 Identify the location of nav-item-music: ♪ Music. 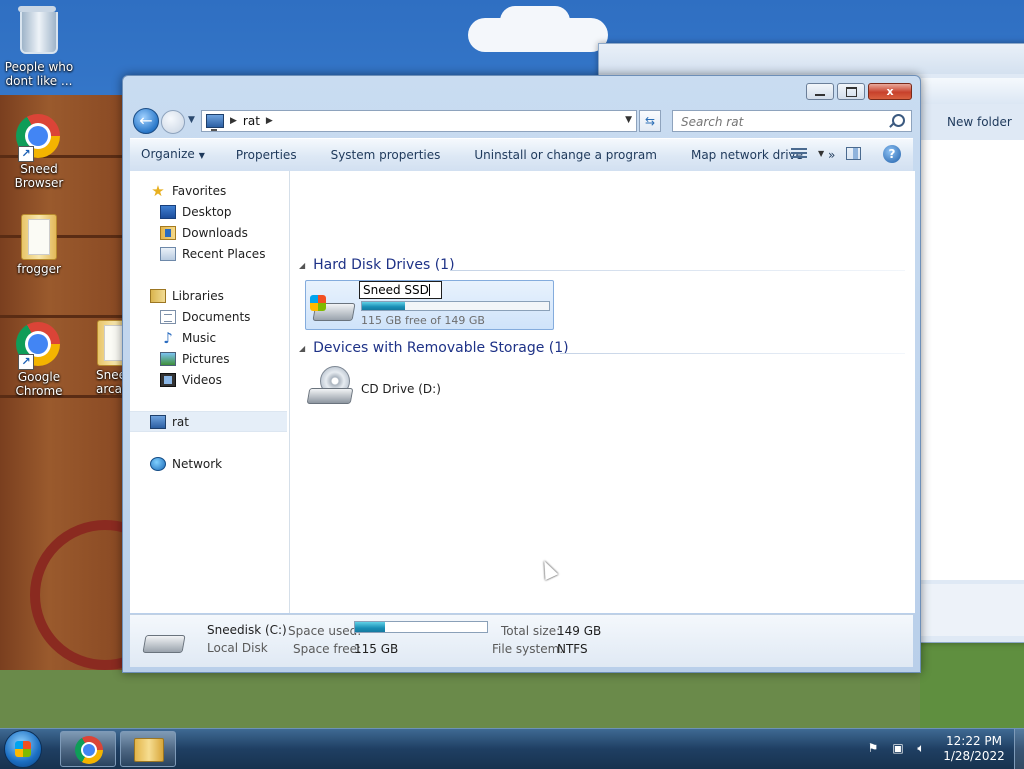
(208, 337).